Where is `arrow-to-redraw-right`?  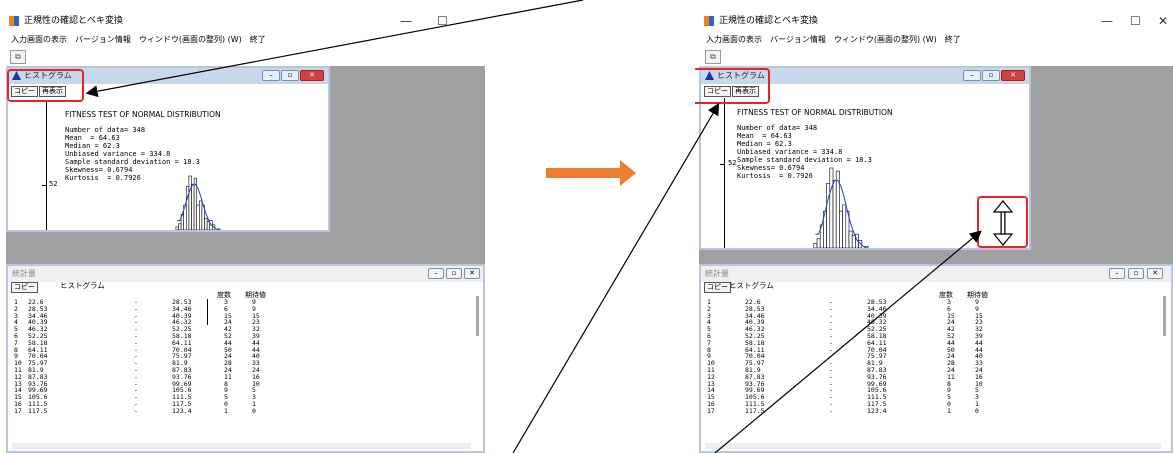 arrow-to-redraw-right is located at coordinates (616, 277).